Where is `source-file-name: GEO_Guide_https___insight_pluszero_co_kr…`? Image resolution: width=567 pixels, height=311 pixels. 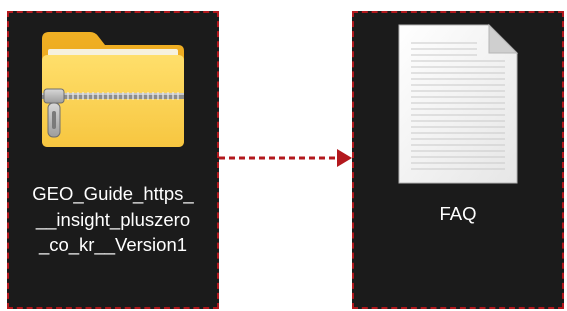
source-file-name: GEO_Guide_https___insight_pluszero_co_kr… is located at coordinates (113, 219).